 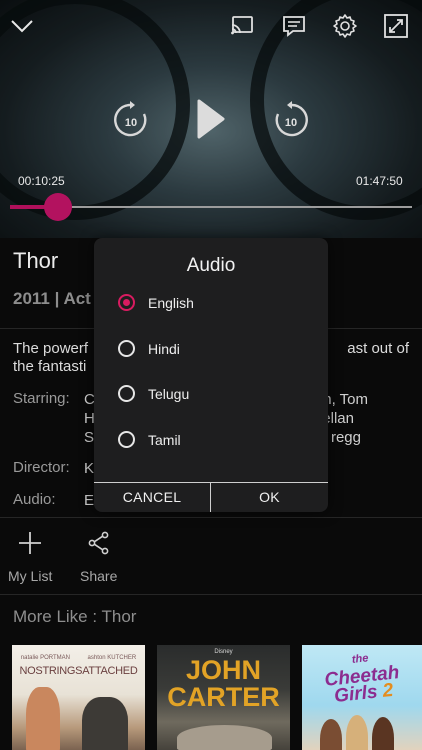 What do you see at coordinates (30, 557) in the screenshot?
I see `my-list-button: My List` at bounding box center [30, 557].